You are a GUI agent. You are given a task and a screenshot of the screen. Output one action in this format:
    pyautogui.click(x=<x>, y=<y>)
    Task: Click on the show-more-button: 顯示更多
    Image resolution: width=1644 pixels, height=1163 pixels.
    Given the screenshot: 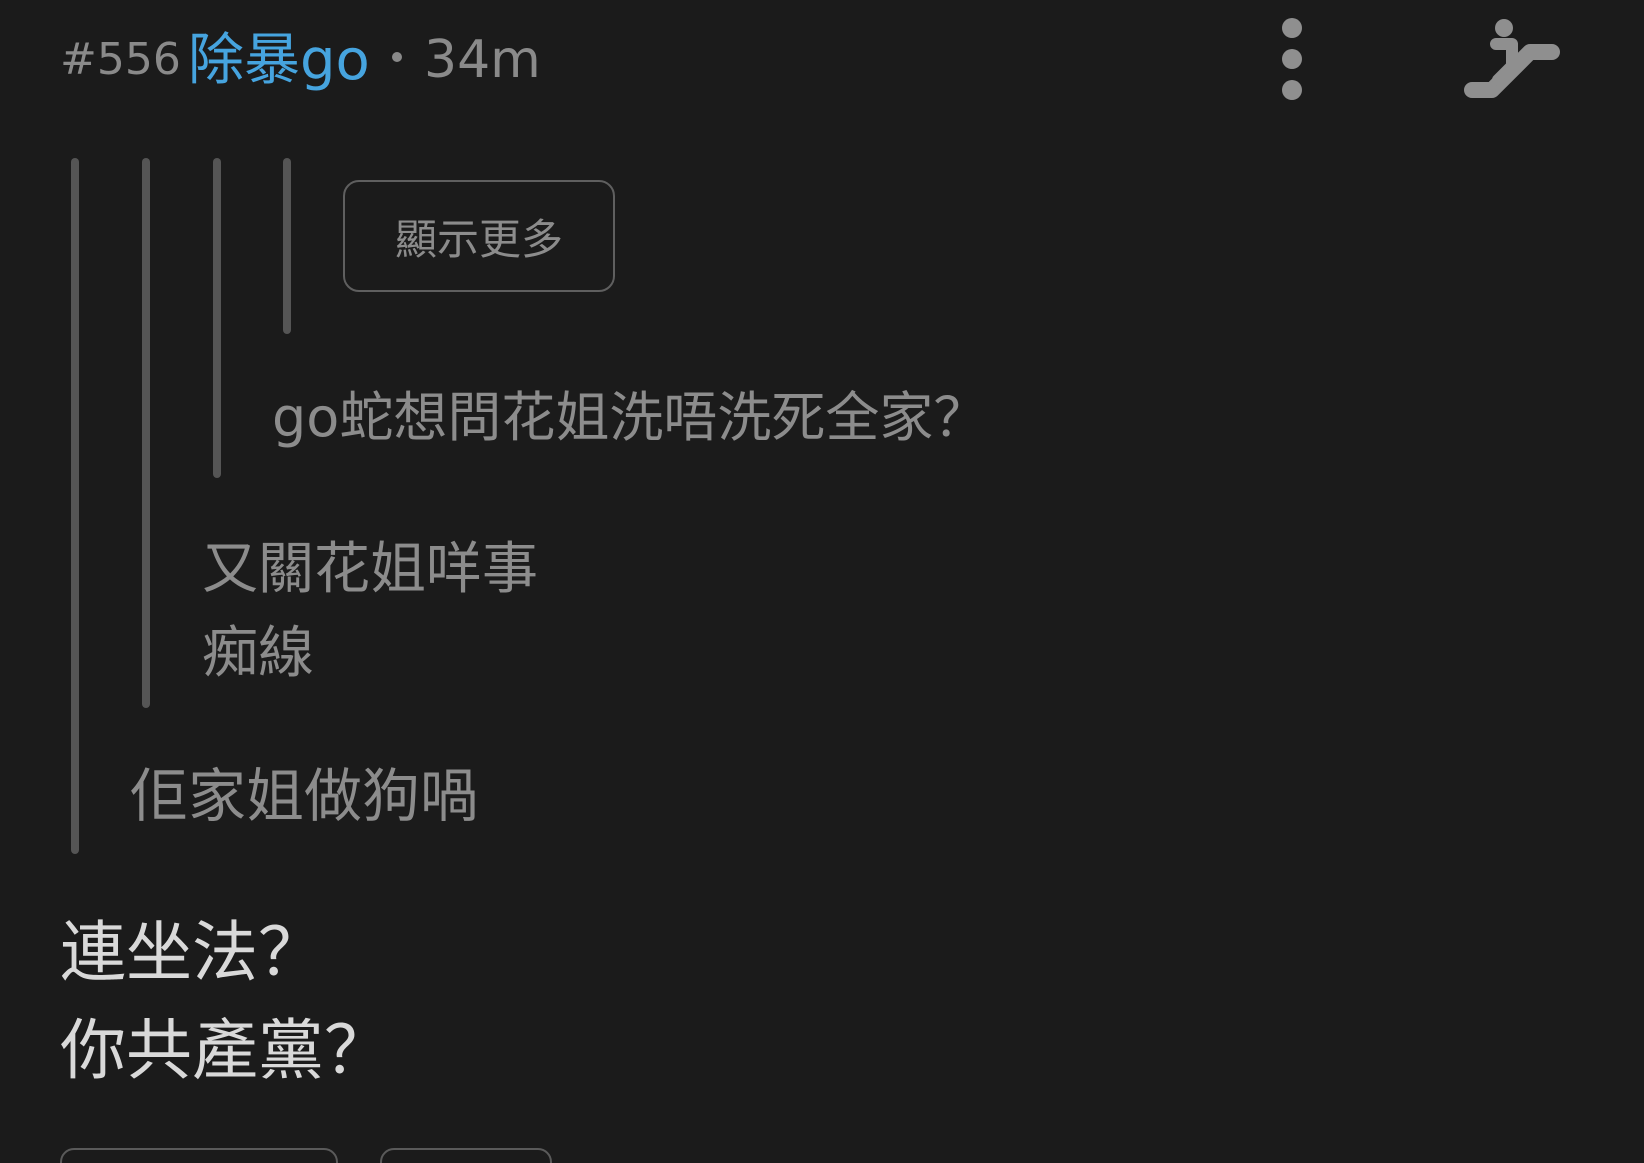 What is the action you would take?
    pyautogui.click(x=479, y=236)
    